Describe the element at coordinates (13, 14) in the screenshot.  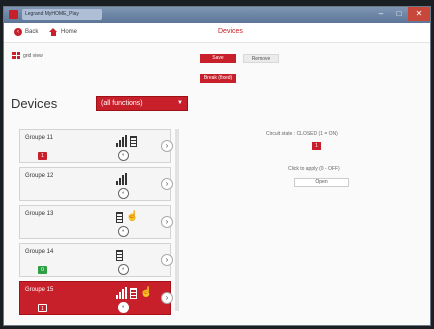
I see `app-icon` at that location.